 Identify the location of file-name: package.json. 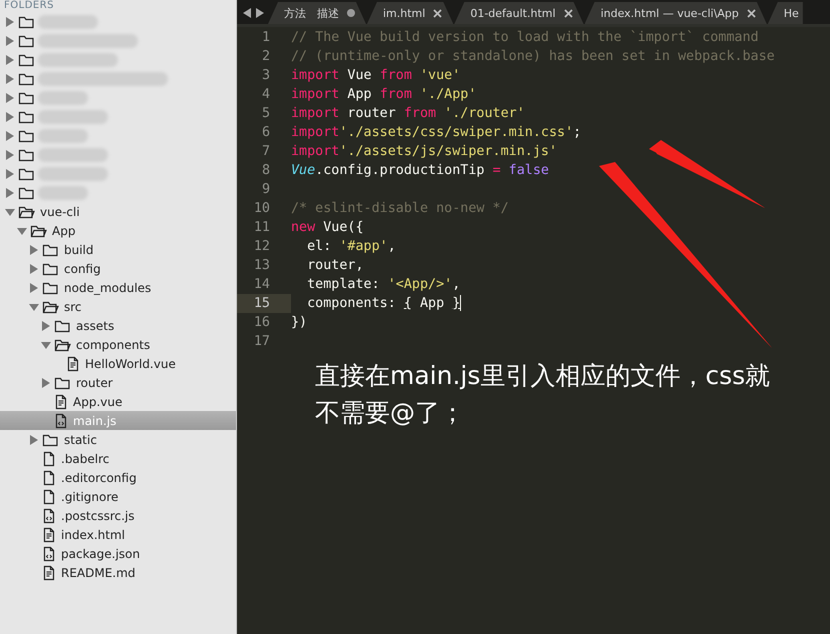
(100, 553).